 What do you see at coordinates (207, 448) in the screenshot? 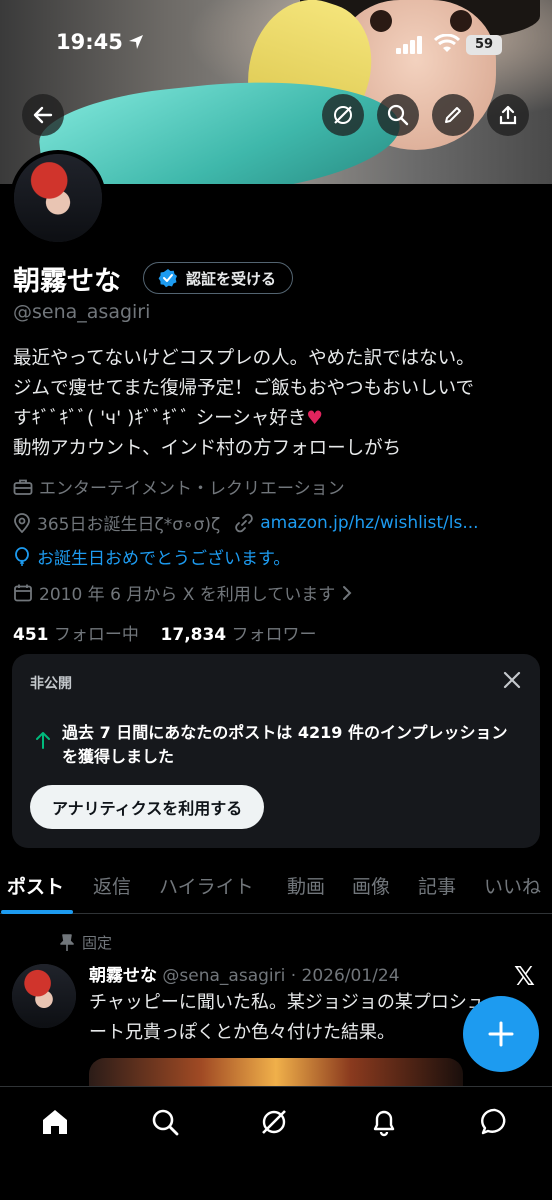
I see `bio-line: 動物アカウント、インド村の方フォローしがち` at bounding box center [207, 448].